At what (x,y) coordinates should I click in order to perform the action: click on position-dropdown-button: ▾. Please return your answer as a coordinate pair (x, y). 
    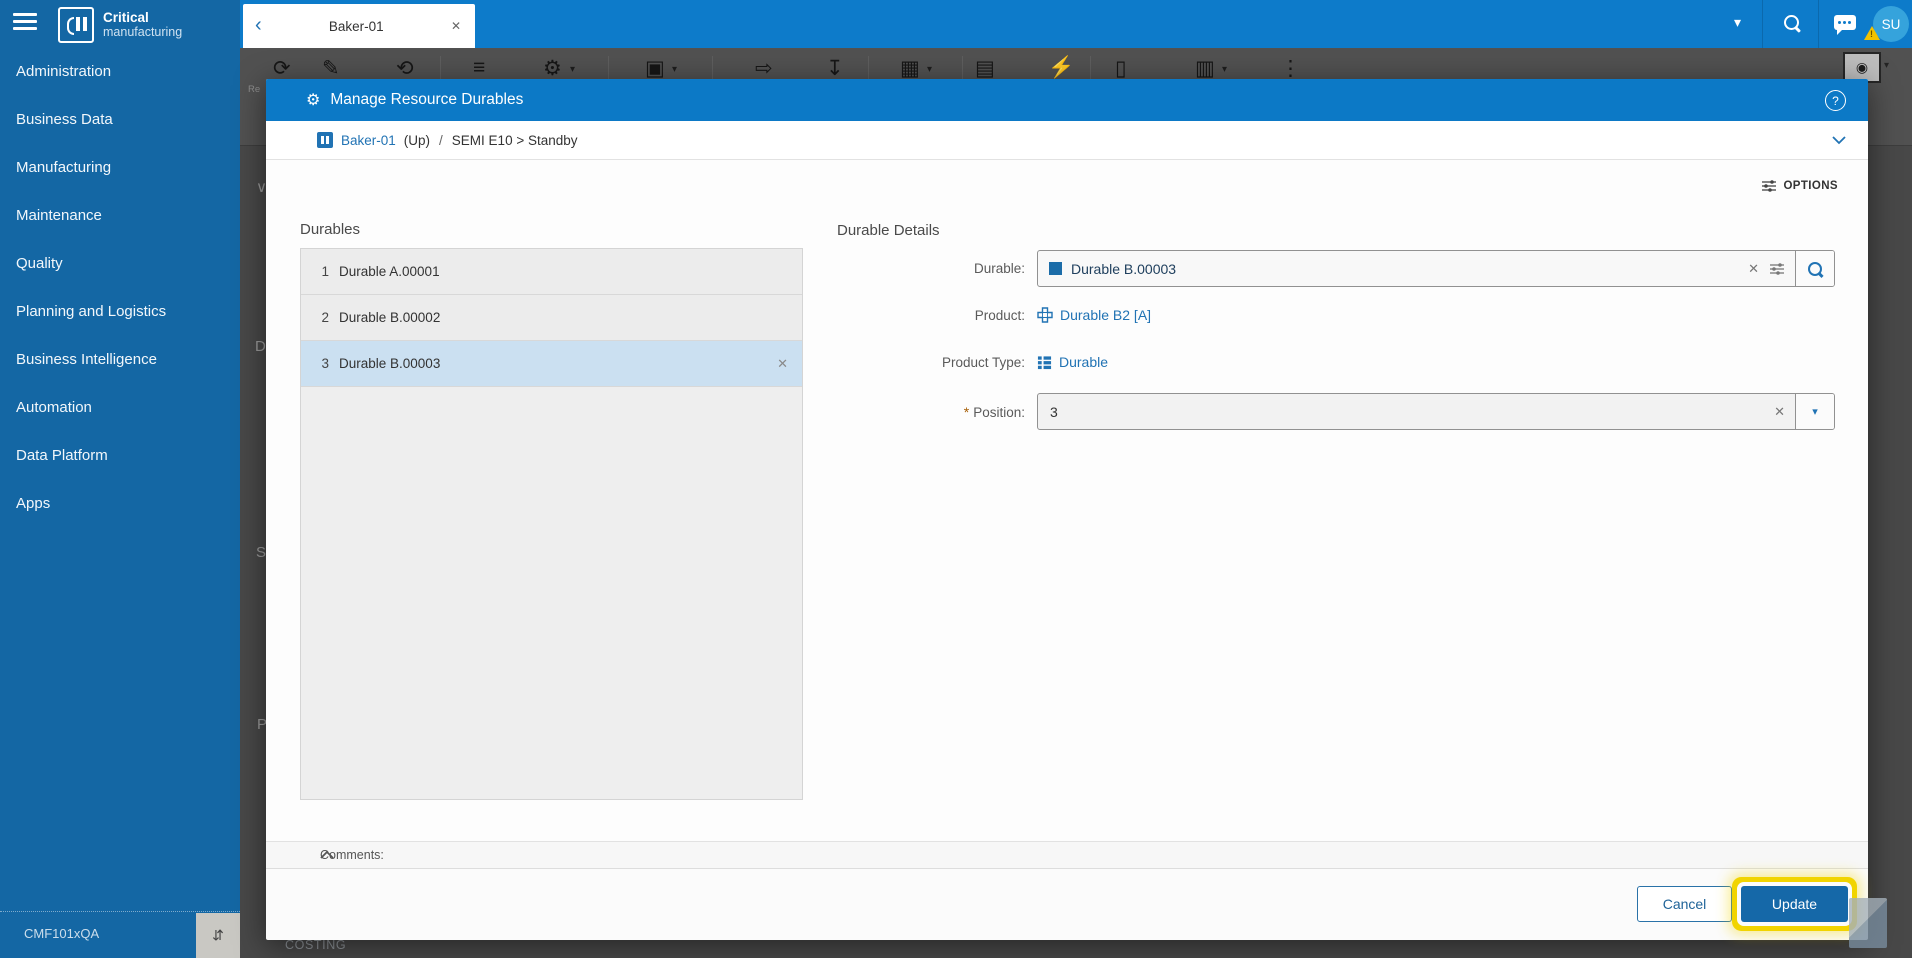
    Looking at the image, I should click on (1814, 411).